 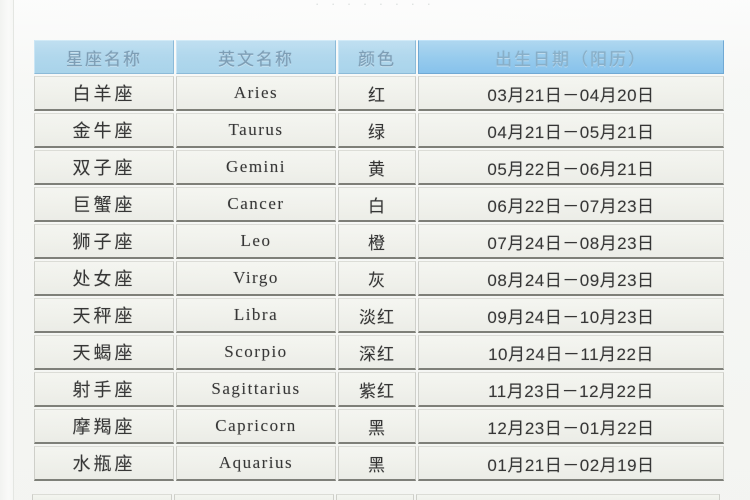 I want to click on column-header-color: 颜色, so click(x=377, y=57).